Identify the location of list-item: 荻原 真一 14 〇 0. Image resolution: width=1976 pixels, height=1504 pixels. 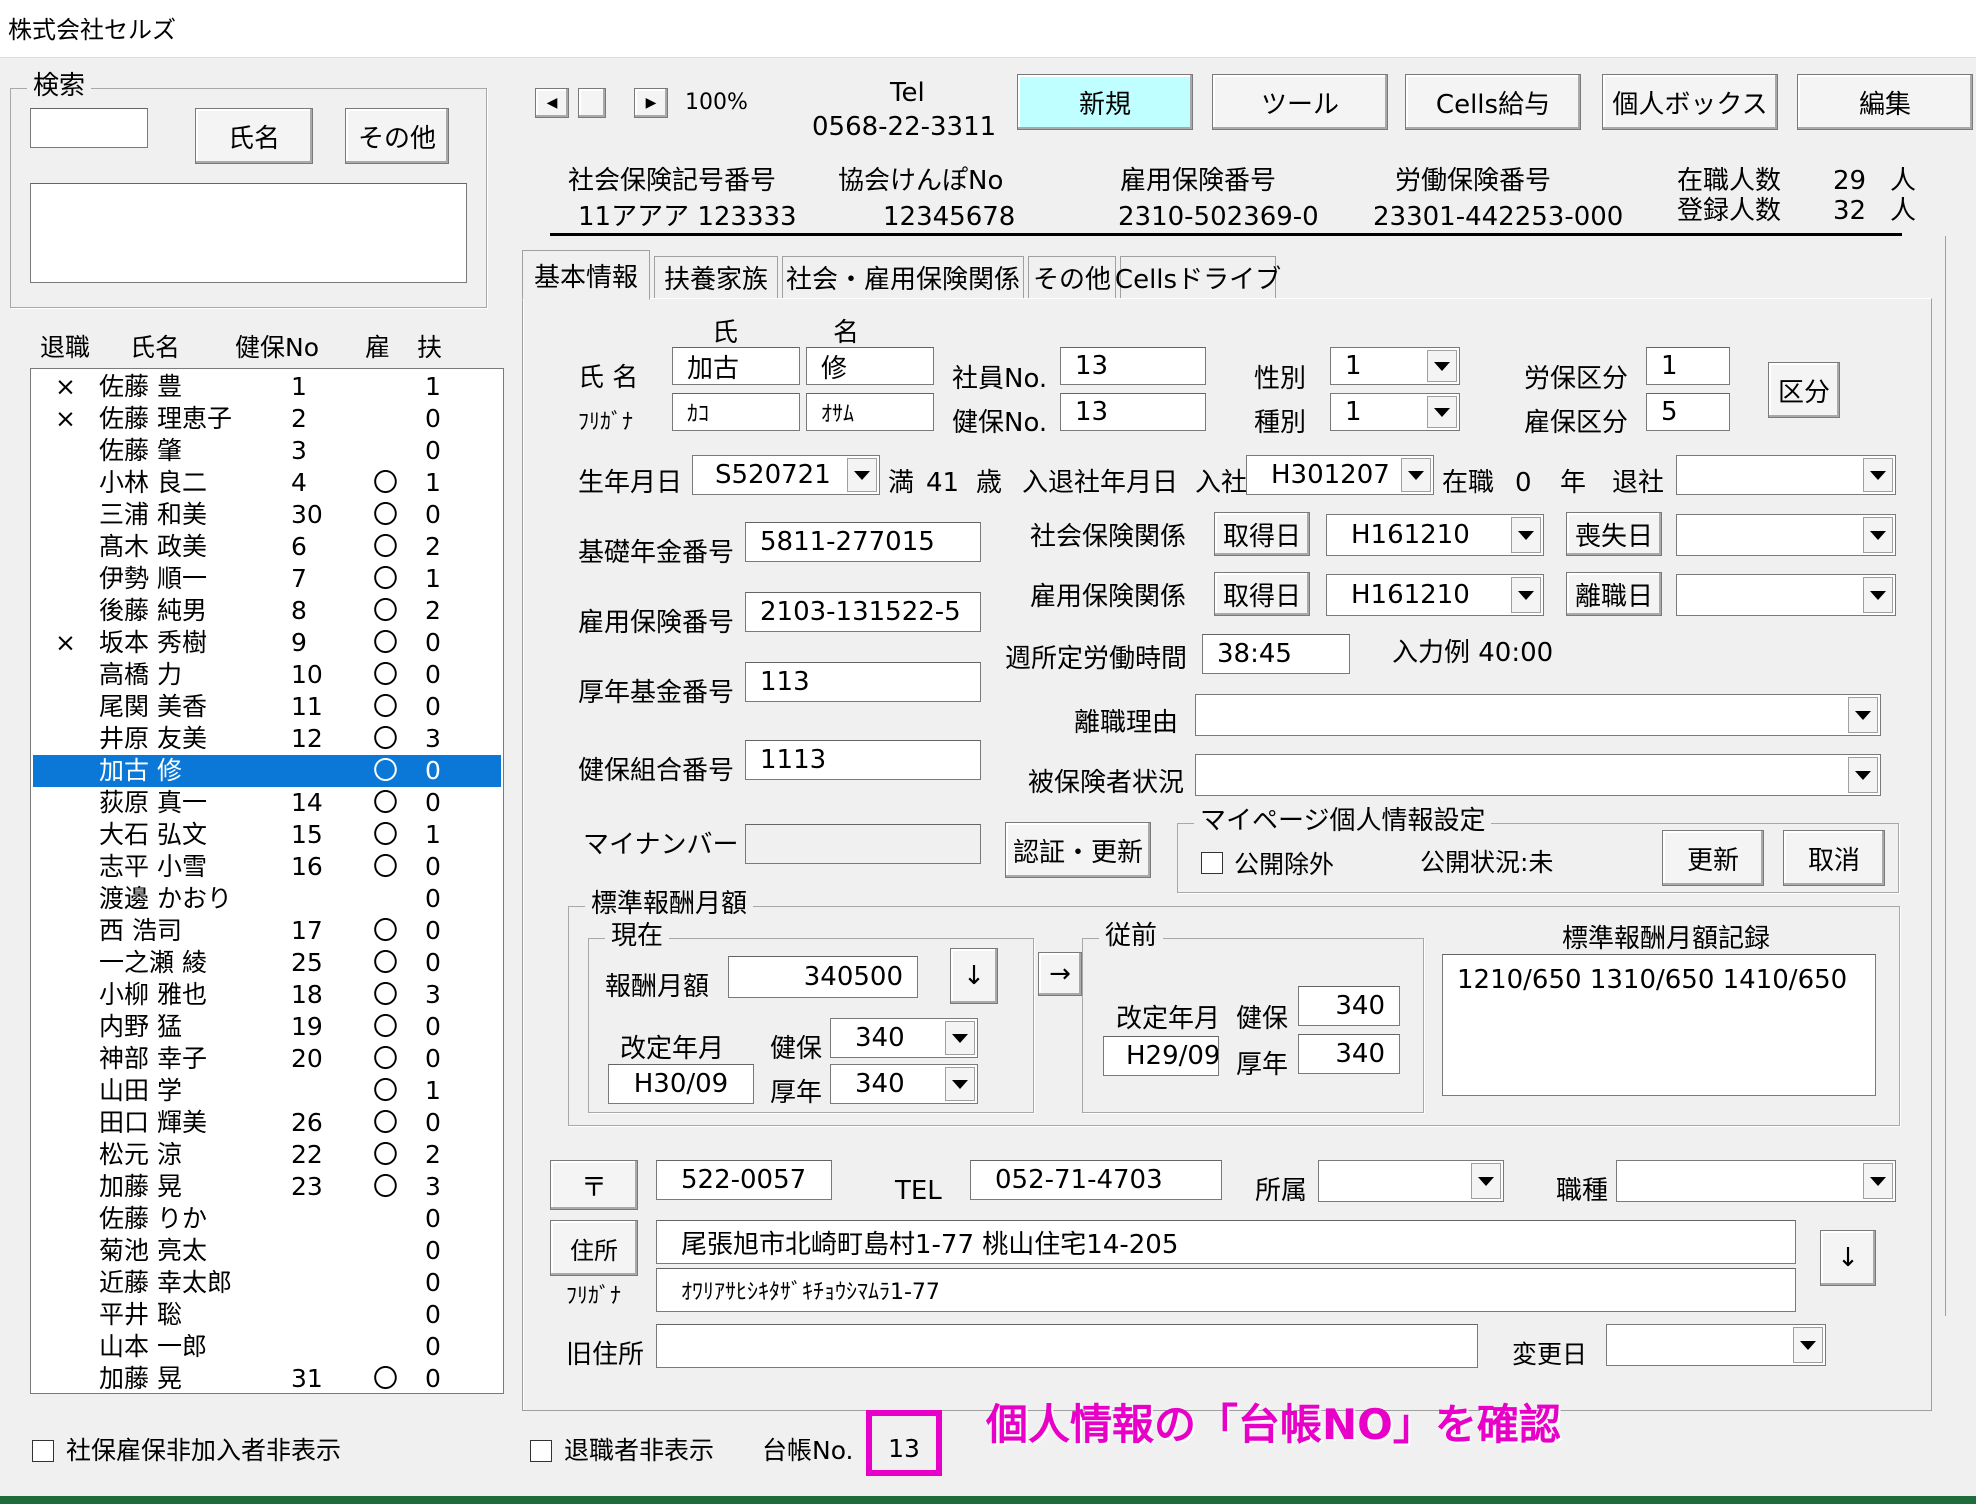
(267, 803).